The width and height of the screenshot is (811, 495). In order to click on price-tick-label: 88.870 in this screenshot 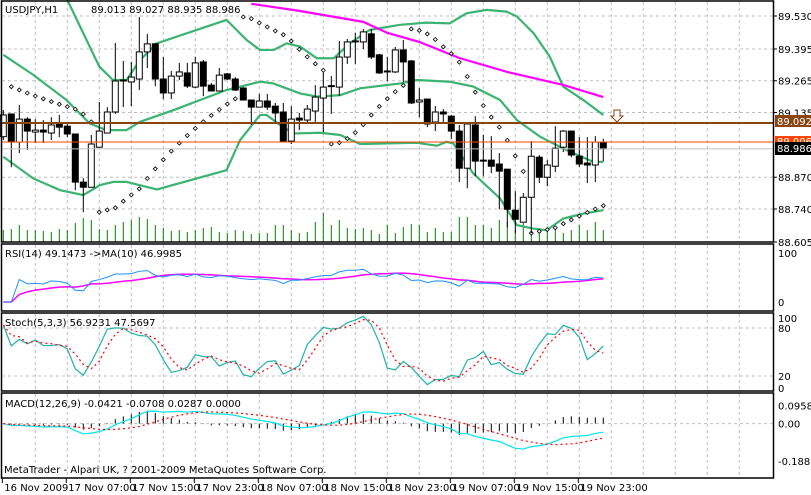, I will do `click(794, 178)`.